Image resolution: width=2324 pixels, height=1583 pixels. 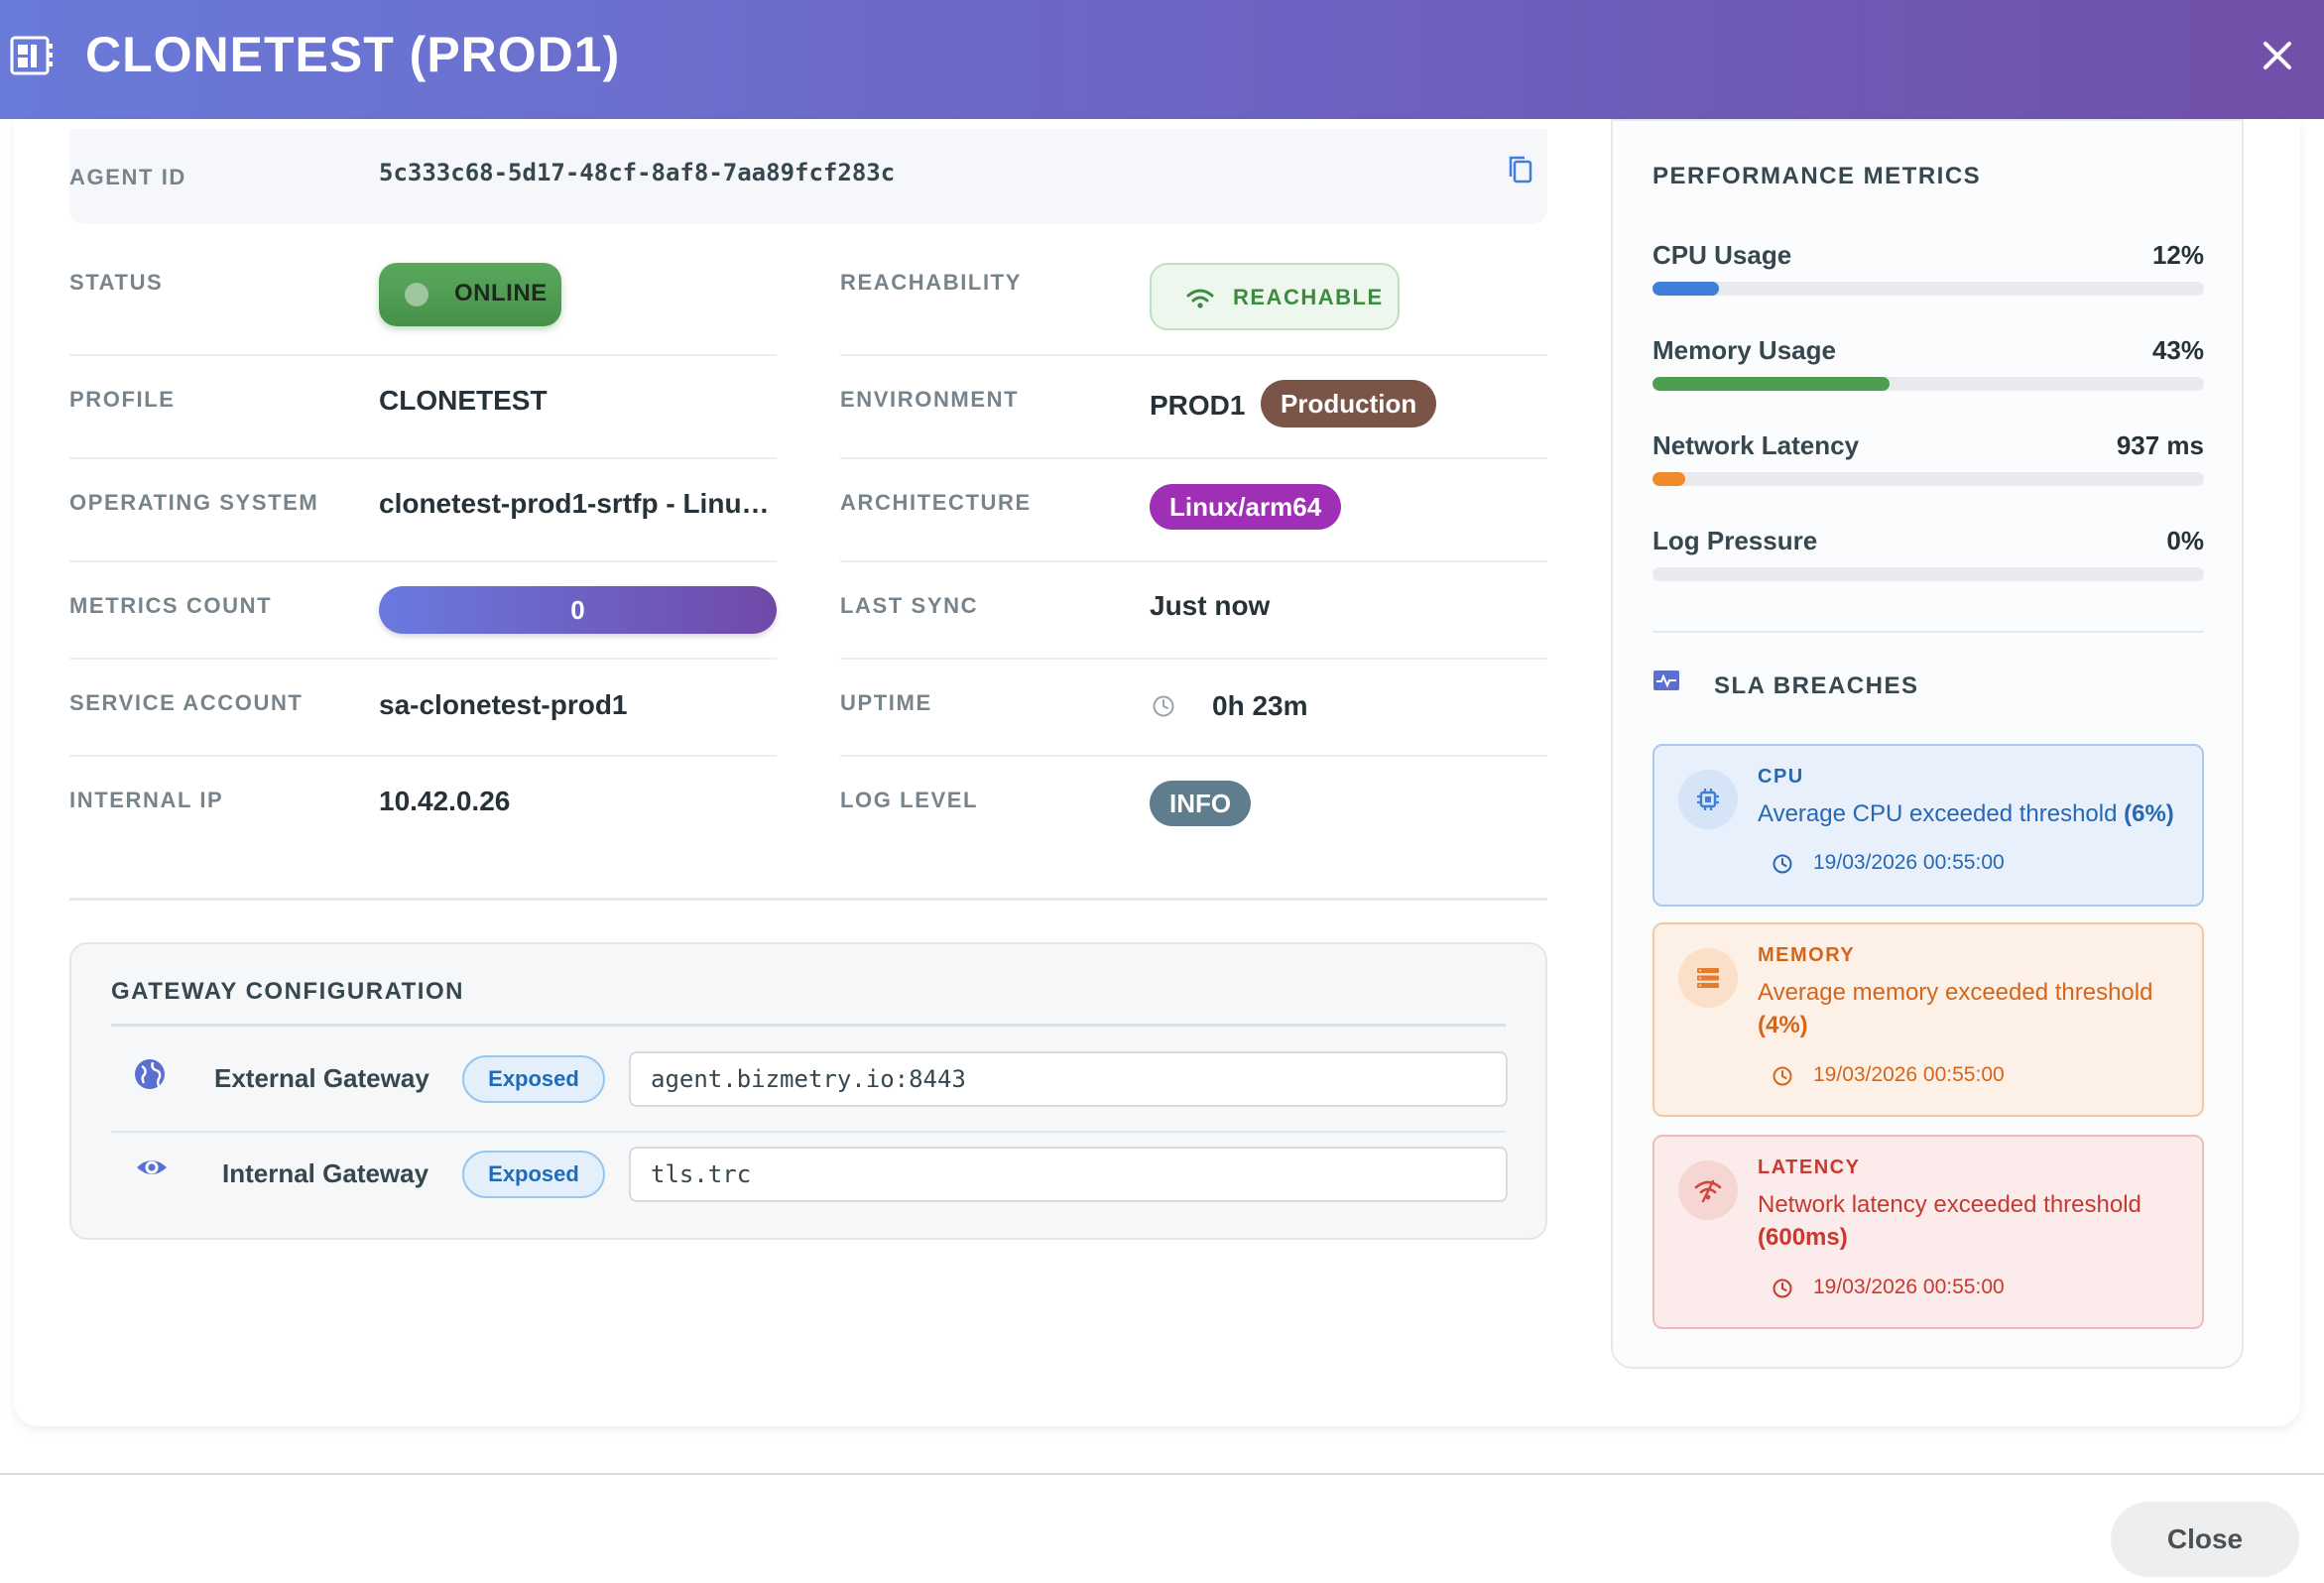 What do you see at coordinates (1928, 688) in the screenshot?
I see `sla-header: SLA BREACHES` at bounding box center [1928, 688].